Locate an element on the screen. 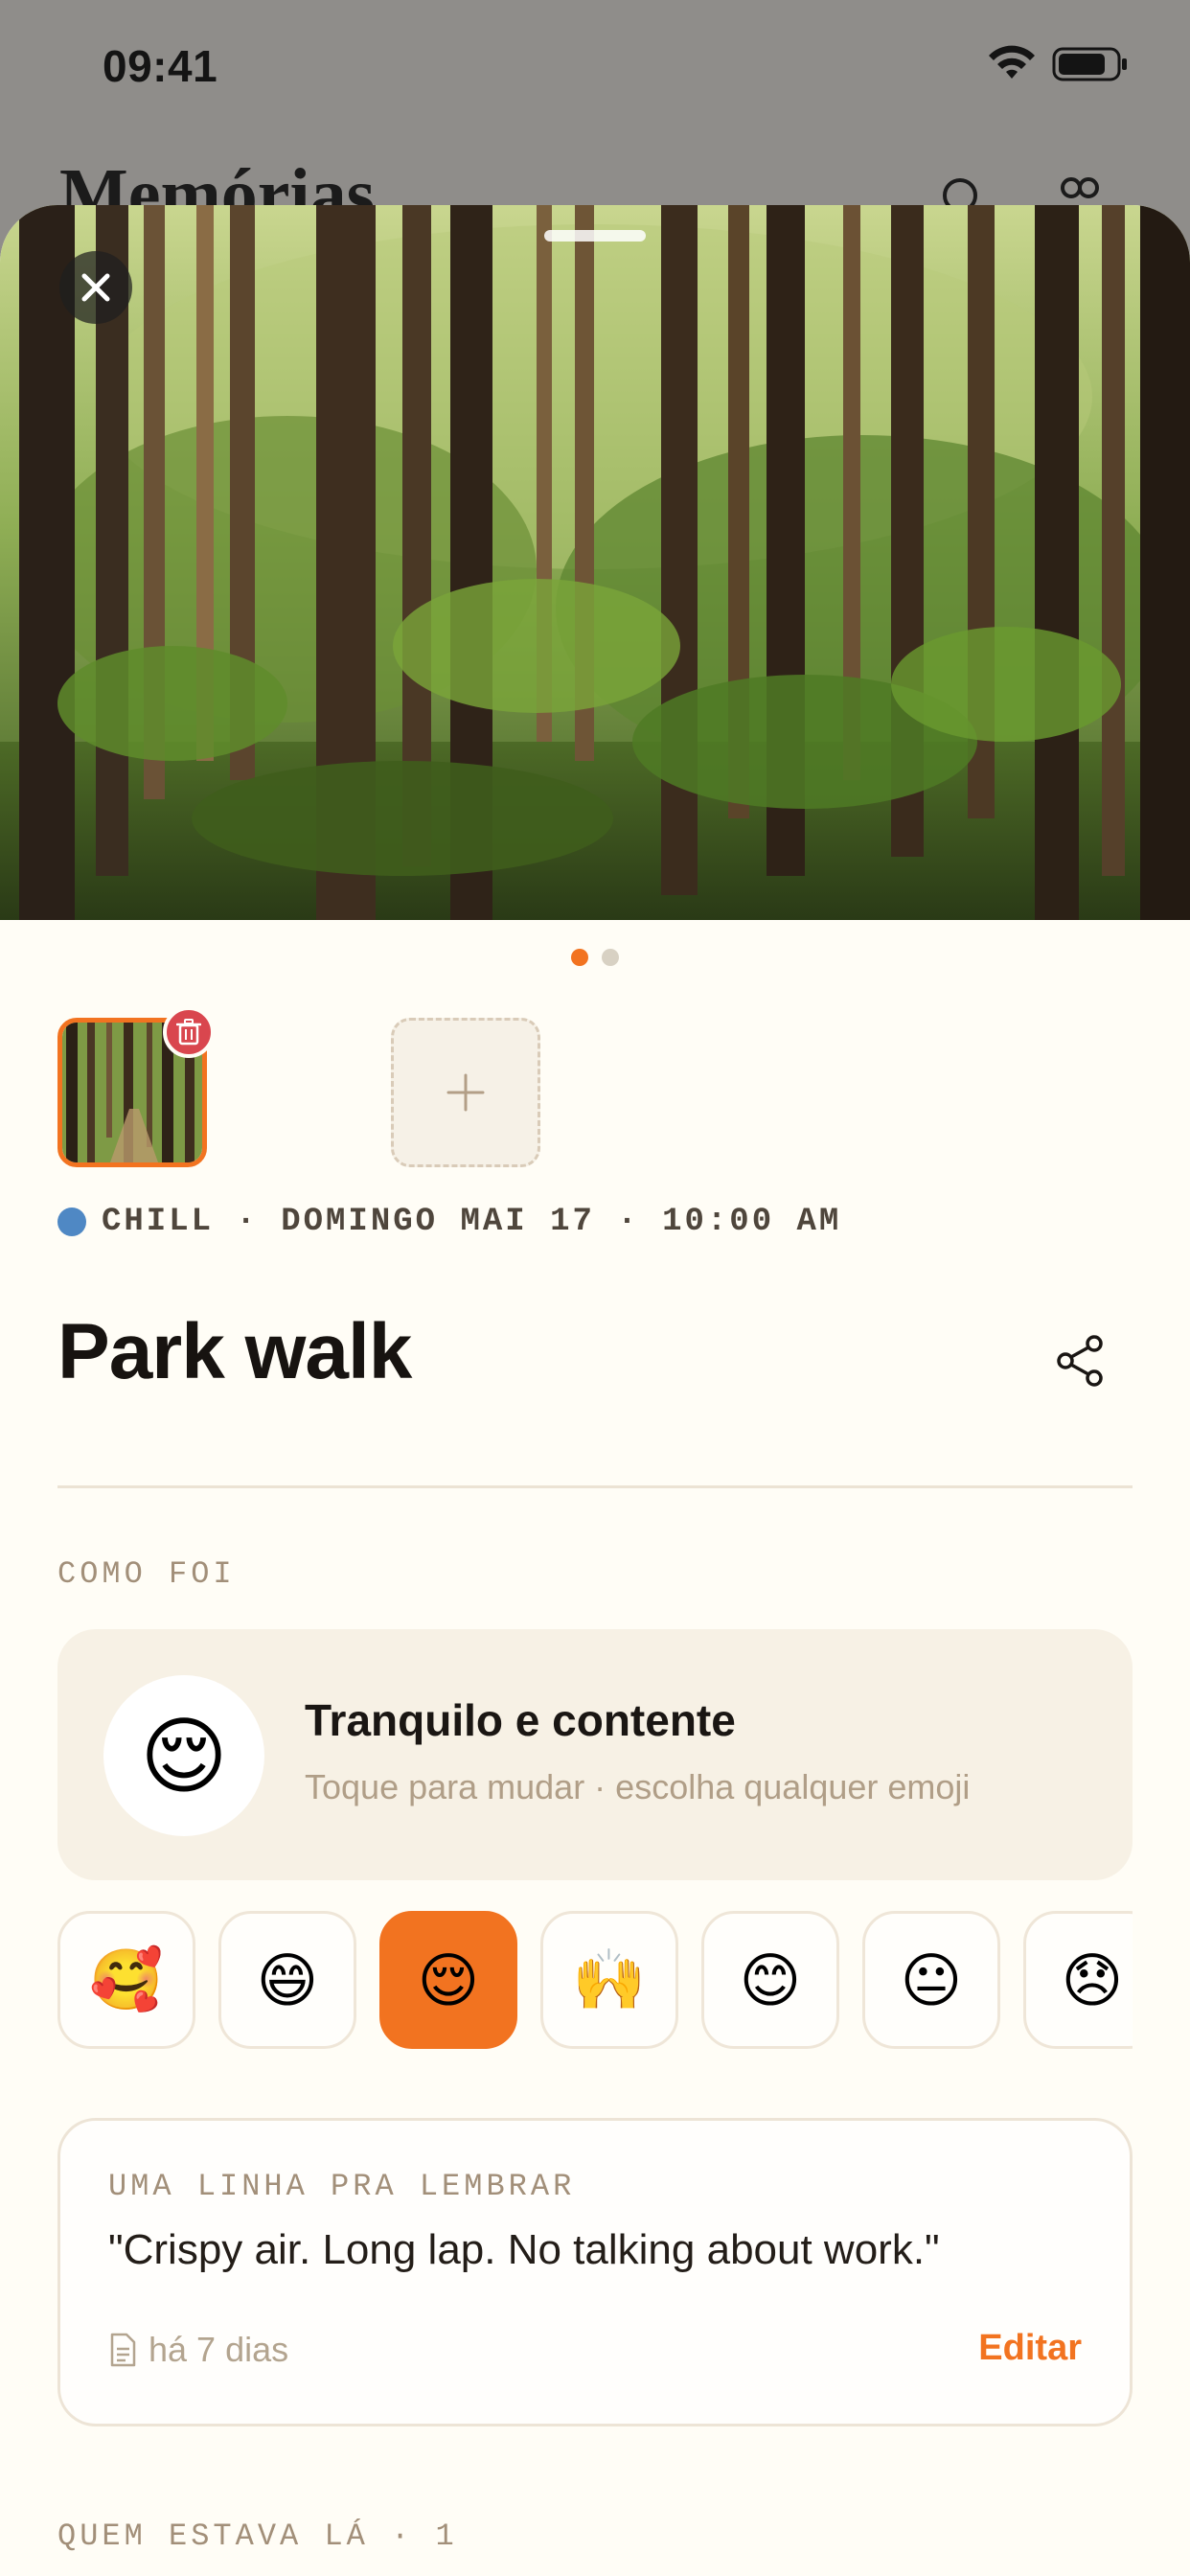  share-icon is located at coordinates (1081, 1361).